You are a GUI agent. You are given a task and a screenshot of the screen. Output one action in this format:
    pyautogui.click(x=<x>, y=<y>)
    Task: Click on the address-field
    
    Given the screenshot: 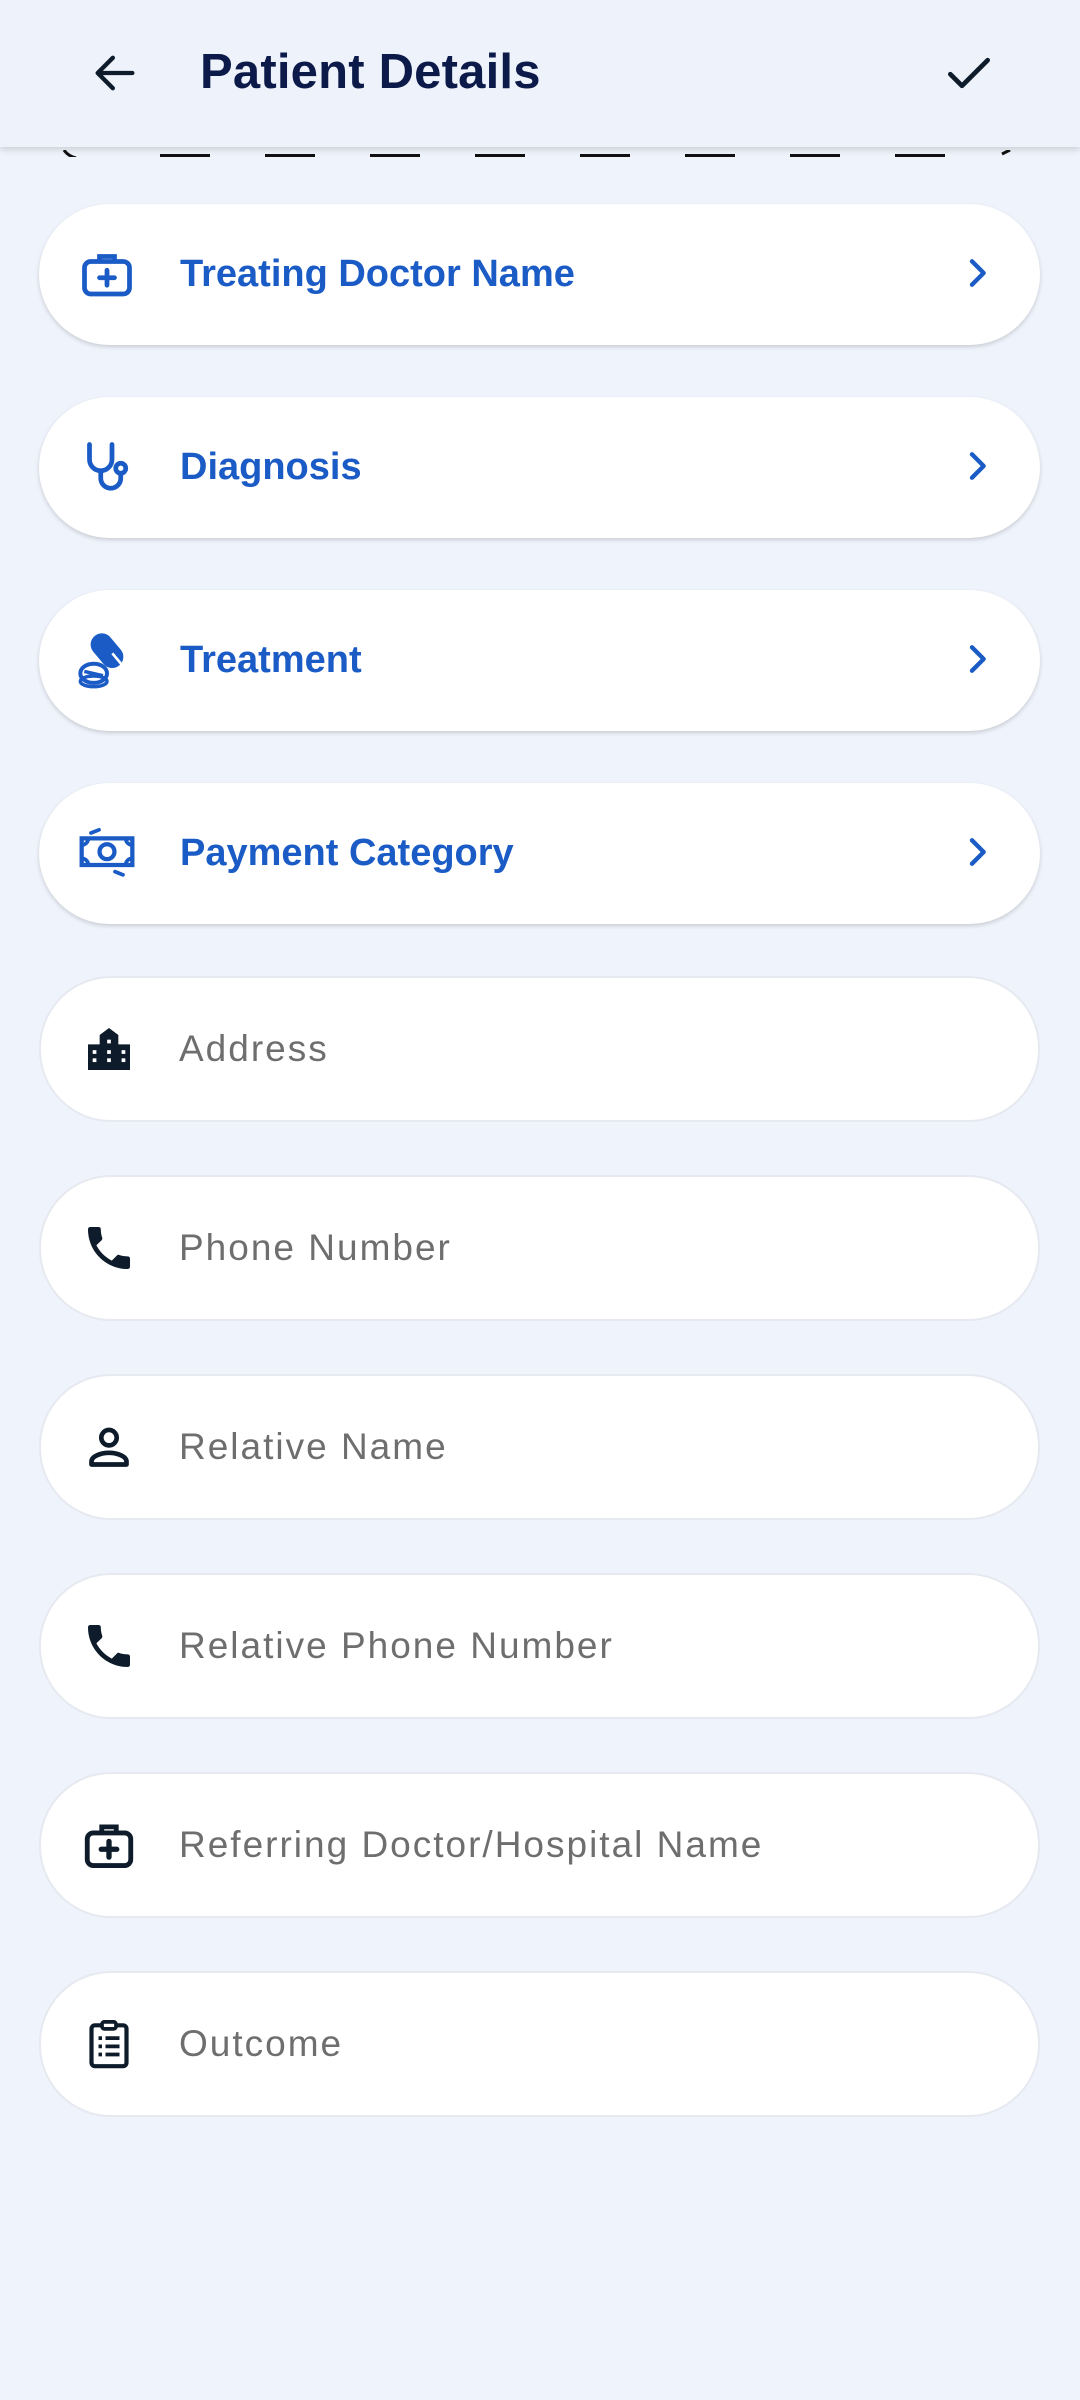 What is the action you would take?
    pyautogui.click(x=539, y=1049)
    